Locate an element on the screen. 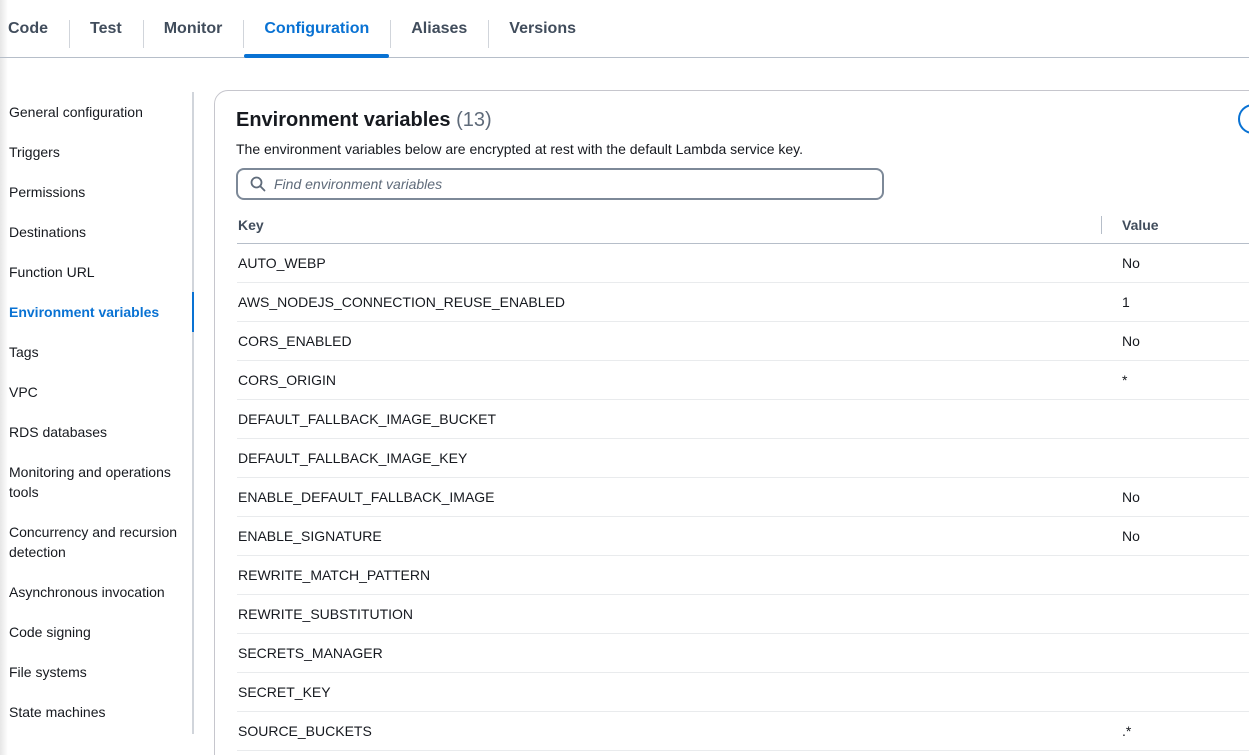 The width and height of the screenshot is (1249, 755). row-key: REWRITE_MATCH_PATTERN is located at coordinates (334, 575).